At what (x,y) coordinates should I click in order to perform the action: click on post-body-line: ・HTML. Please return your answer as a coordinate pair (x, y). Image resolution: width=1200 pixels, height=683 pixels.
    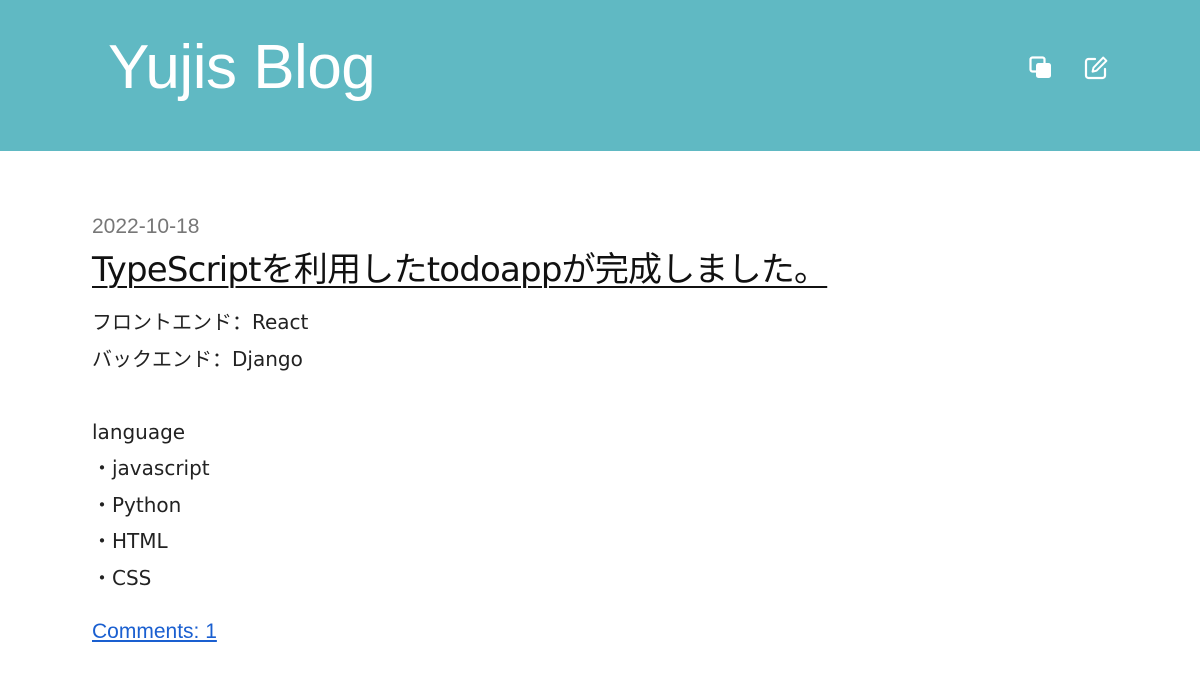
    Looking at the image, I should click on (130, 541).